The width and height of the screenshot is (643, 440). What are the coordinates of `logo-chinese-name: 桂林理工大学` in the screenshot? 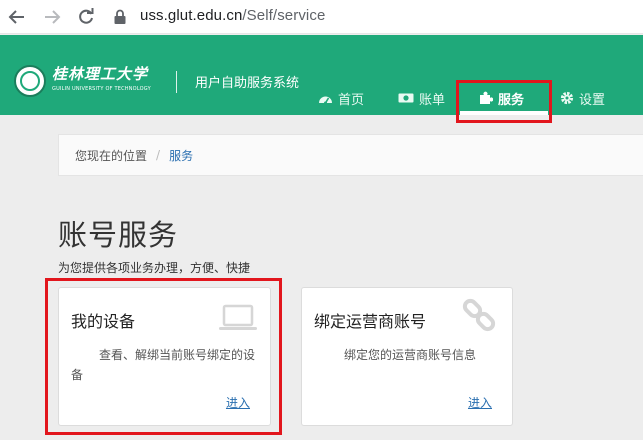 It's located at (100, 74).